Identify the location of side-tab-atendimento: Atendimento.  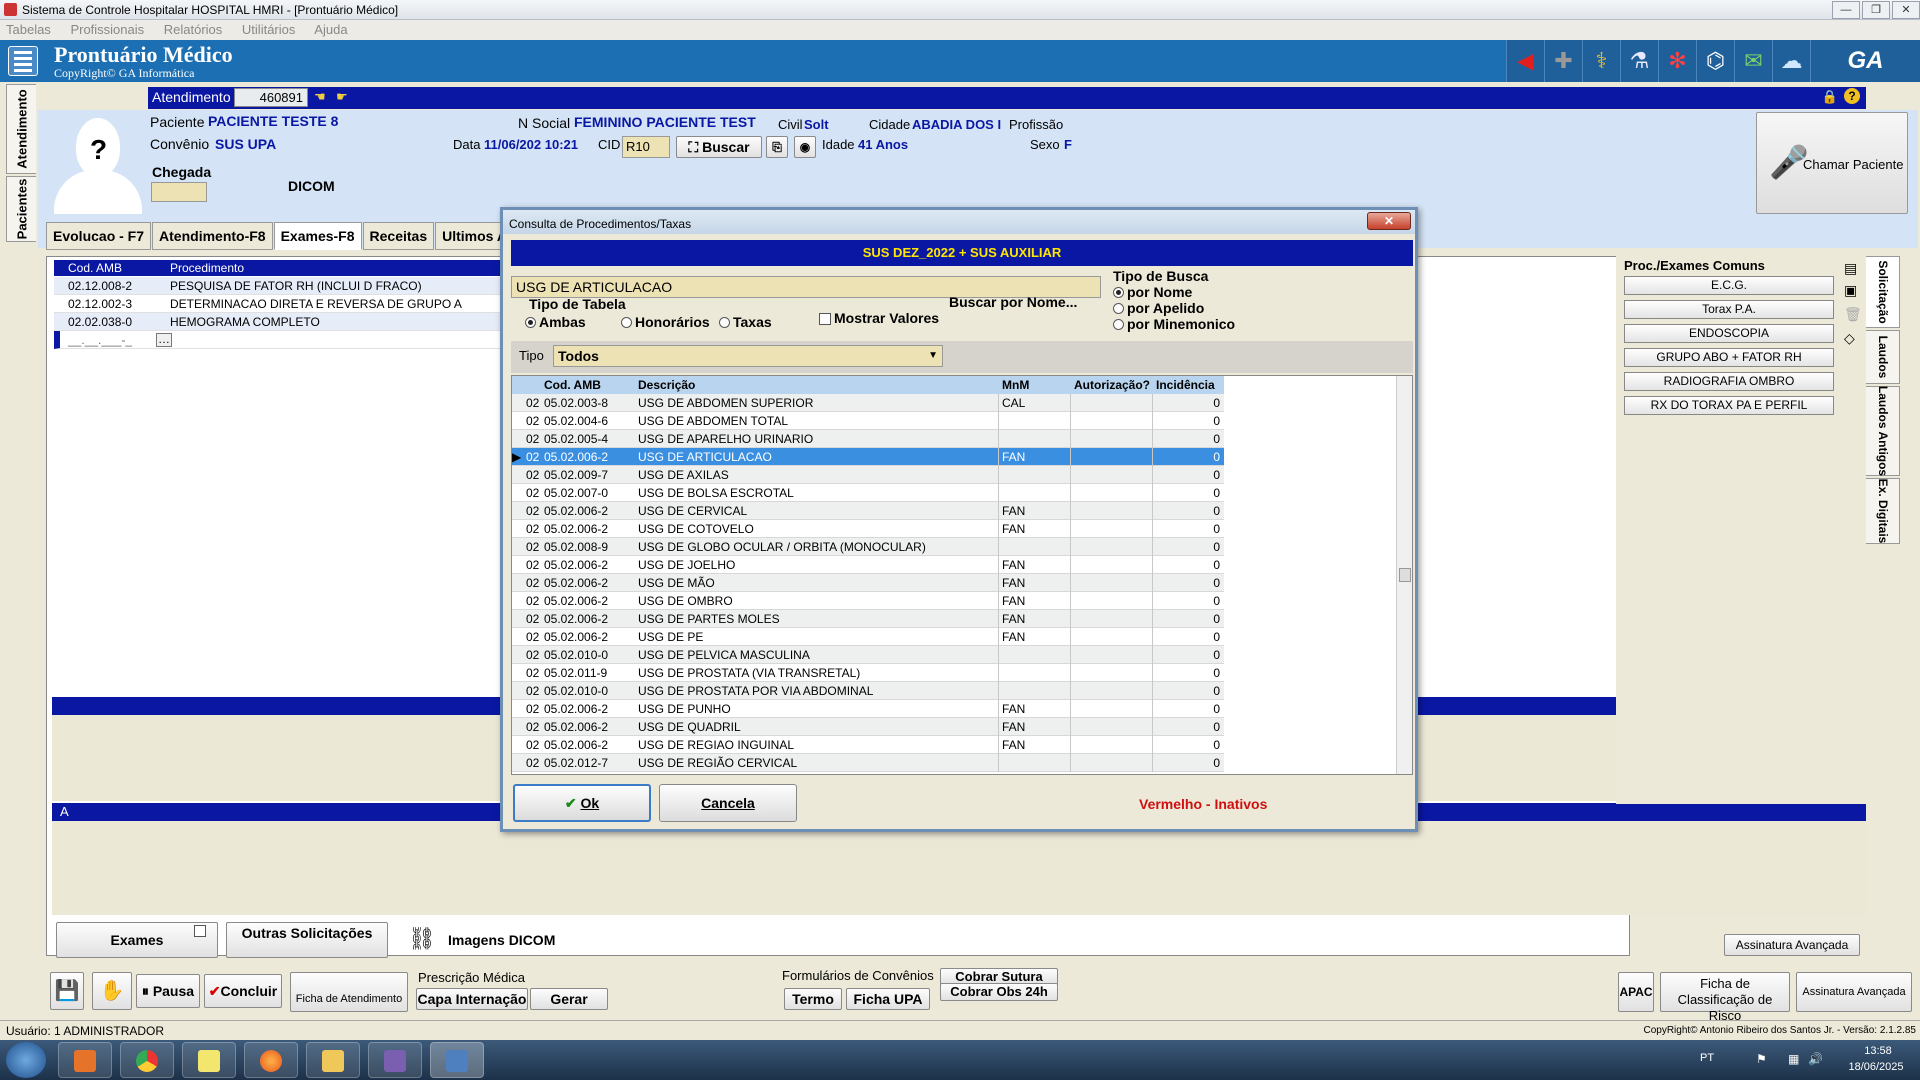
(21, 129).